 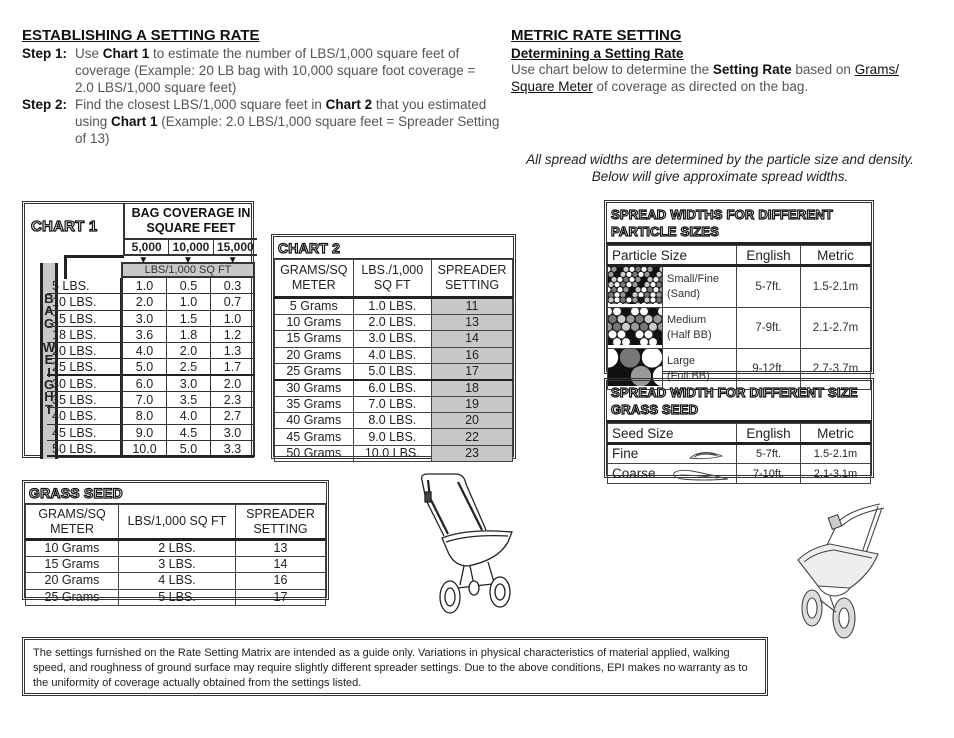 I want to click on seed-size-name: Coarse, so click(x=634, y=473).